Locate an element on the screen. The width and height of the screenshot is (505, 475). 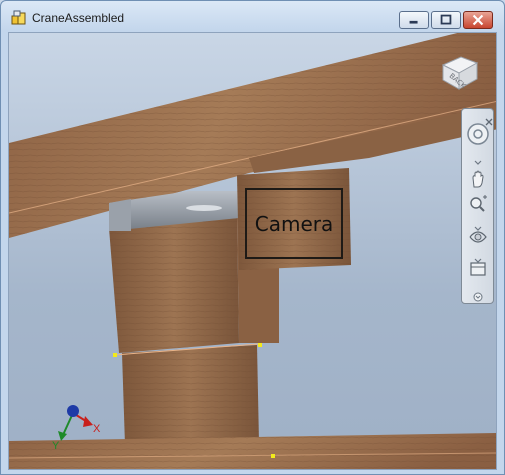
orbit-icon is located at coordinates (478, 237).